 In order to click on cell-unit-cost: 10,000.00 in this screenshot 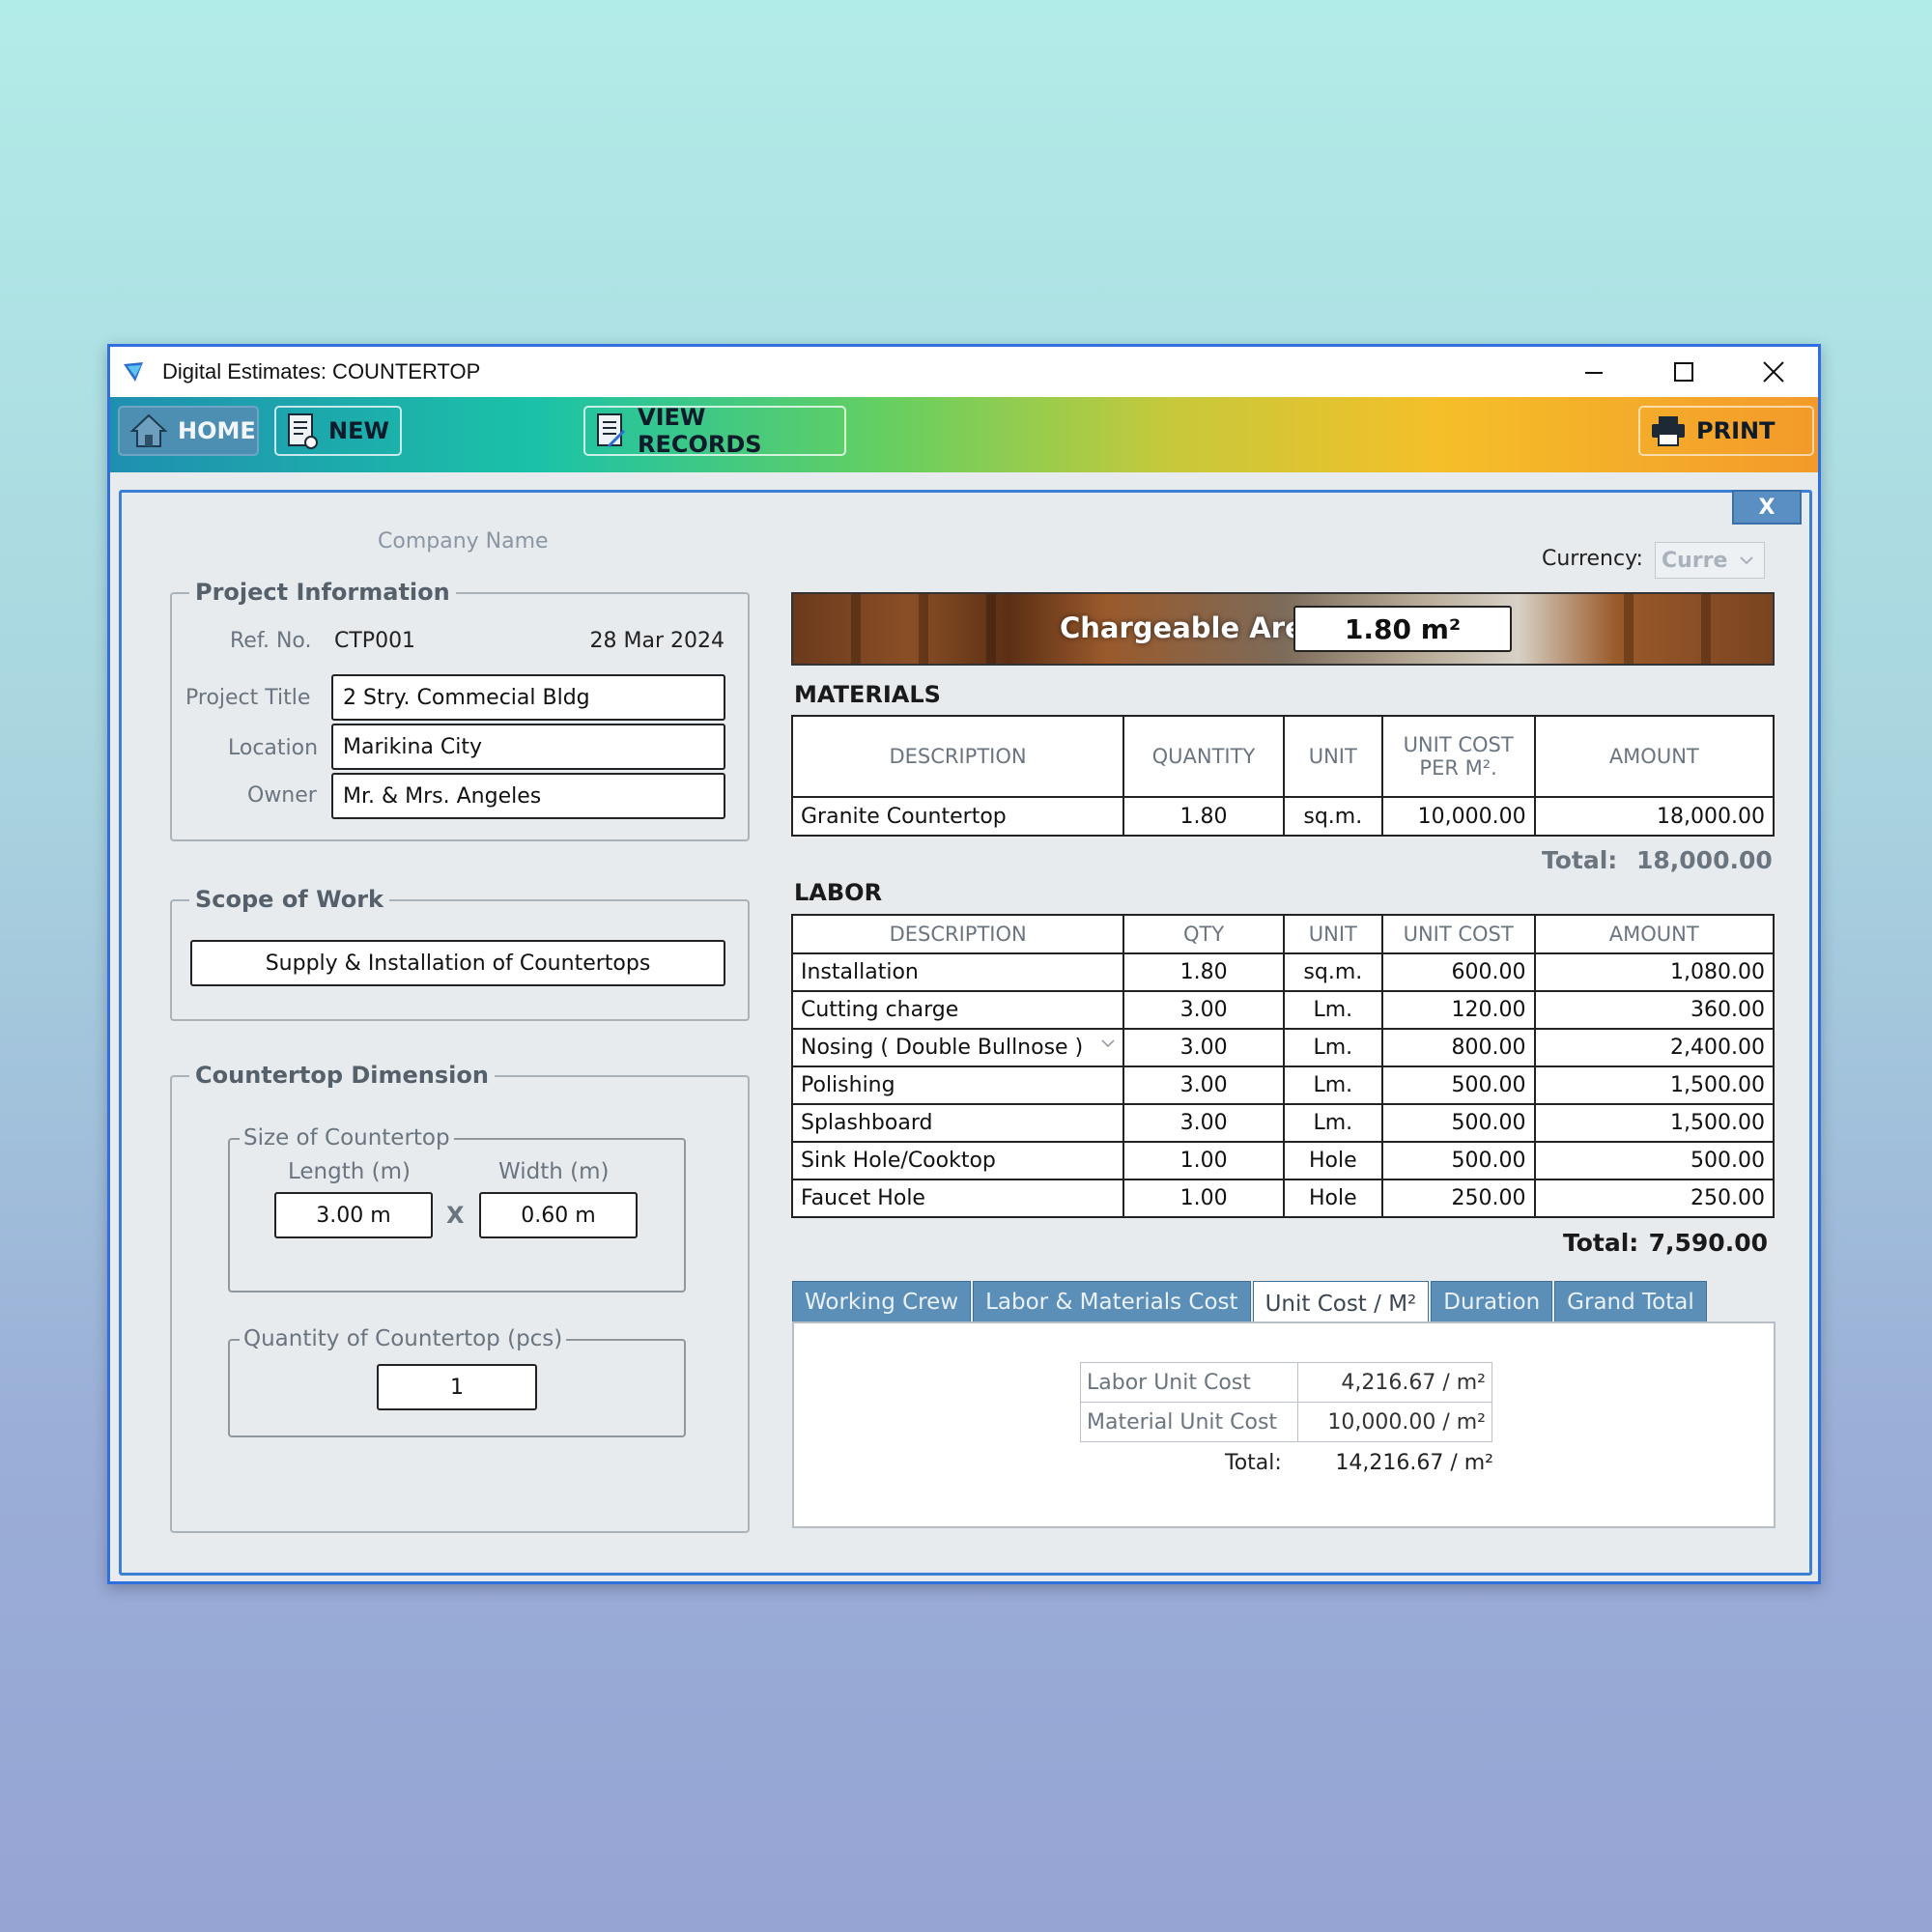, I will do `click(1458, 816)`.